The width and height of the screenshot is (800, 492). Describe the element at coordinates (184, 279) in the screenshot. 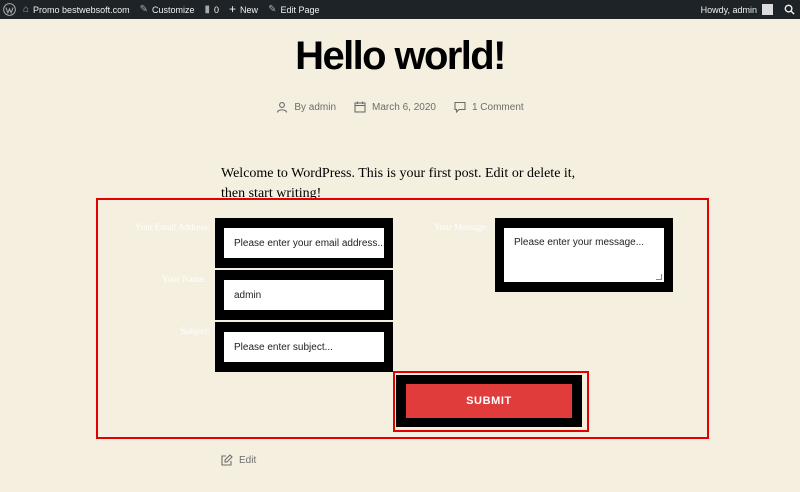

I see `name-label: Your Name:` at that location.